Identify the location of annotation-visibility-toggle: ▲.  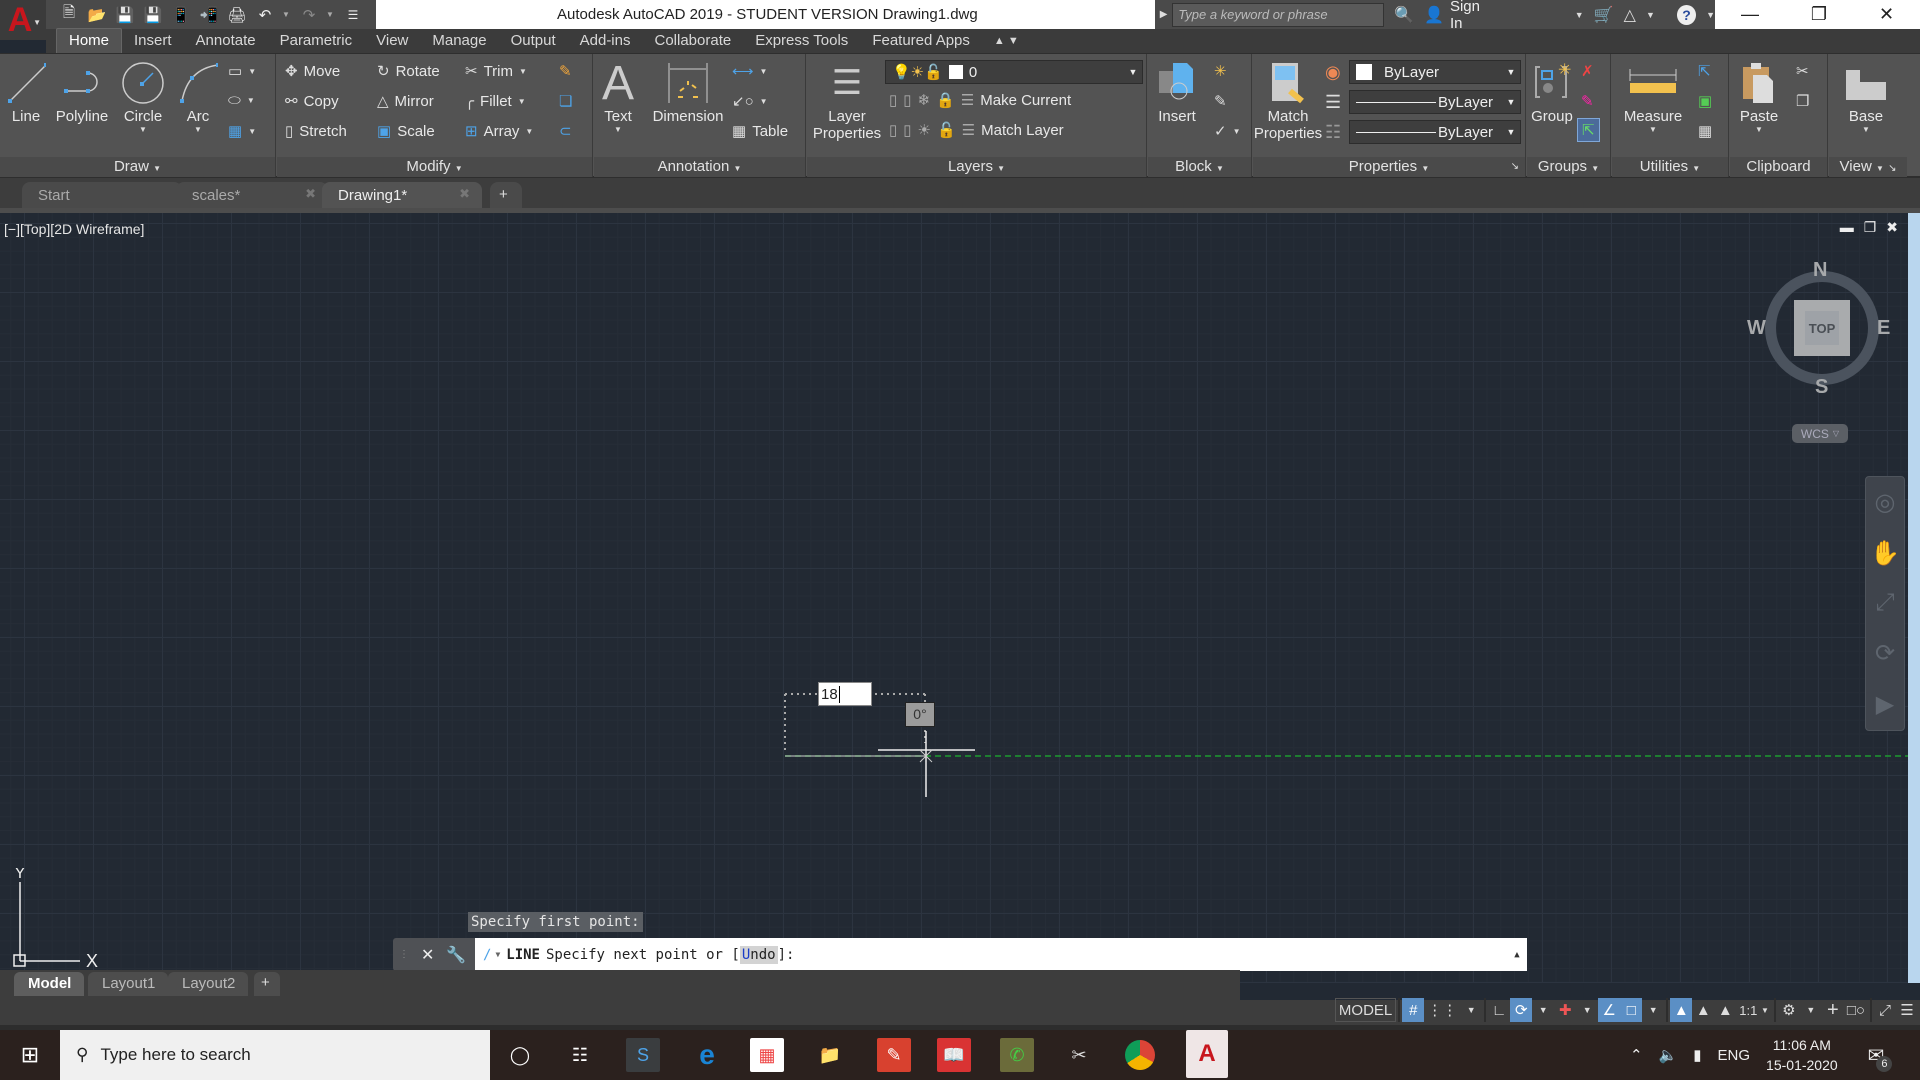
(1681, 1010).